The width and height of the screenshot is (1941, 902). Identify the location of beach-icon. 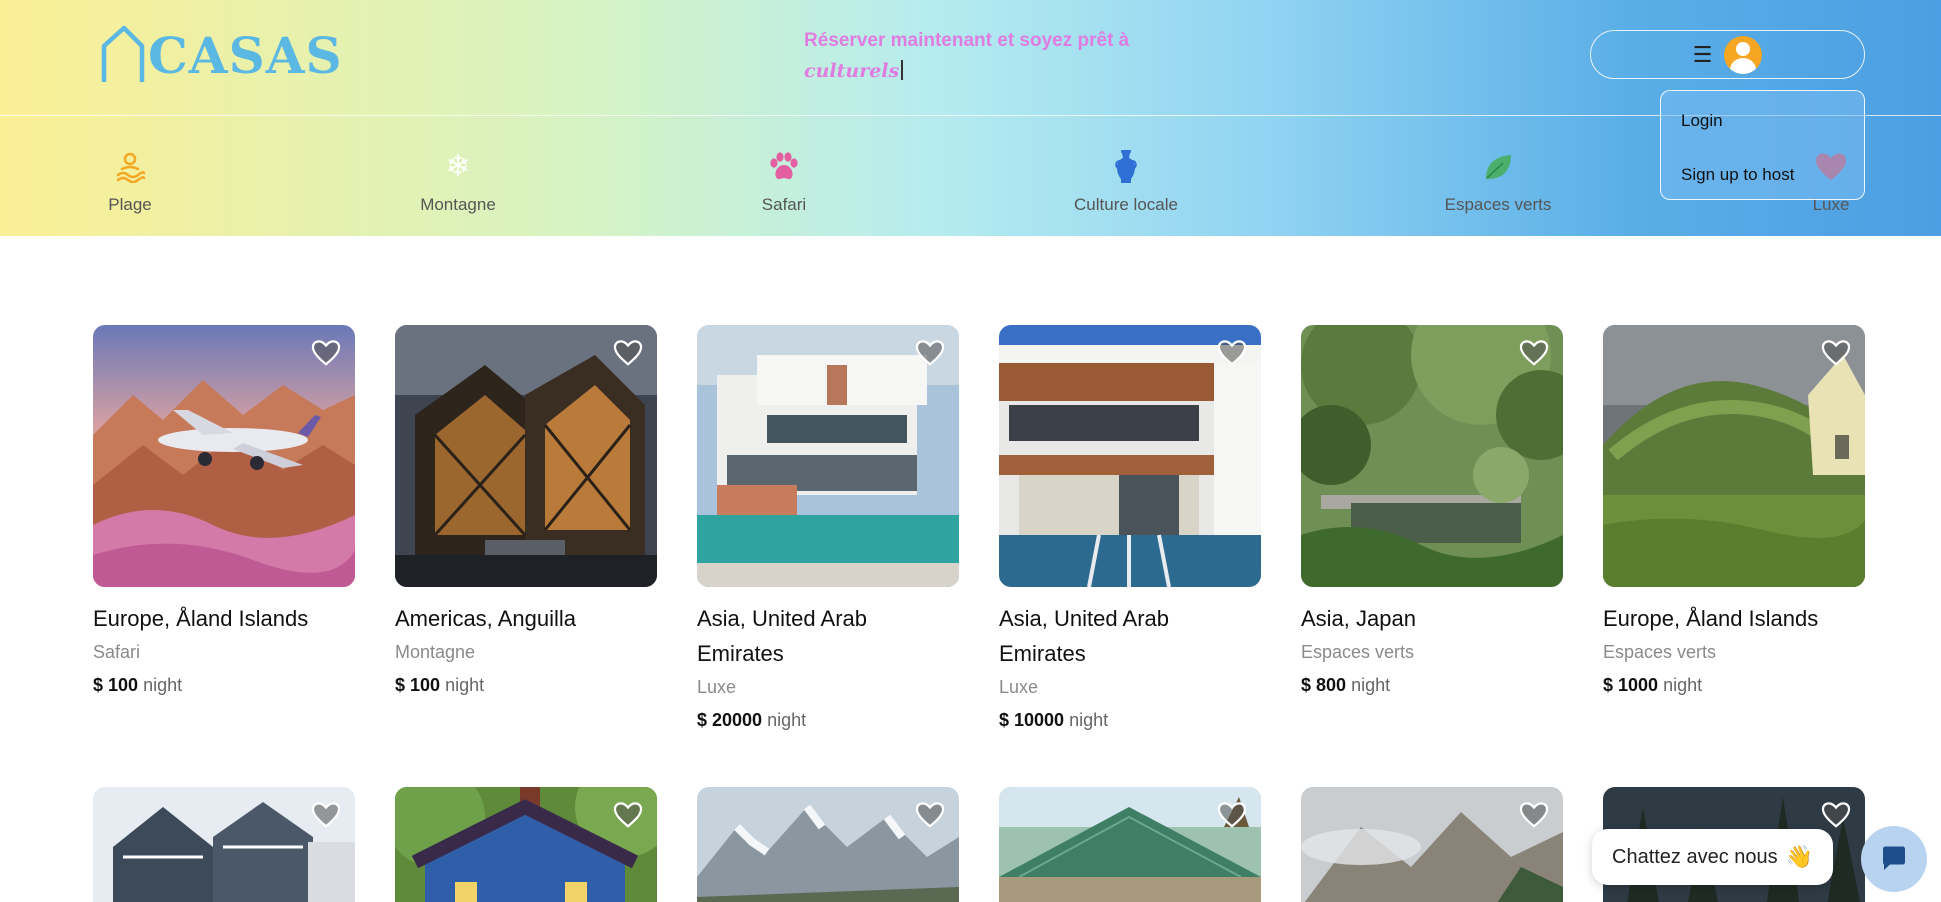
(131, 167).